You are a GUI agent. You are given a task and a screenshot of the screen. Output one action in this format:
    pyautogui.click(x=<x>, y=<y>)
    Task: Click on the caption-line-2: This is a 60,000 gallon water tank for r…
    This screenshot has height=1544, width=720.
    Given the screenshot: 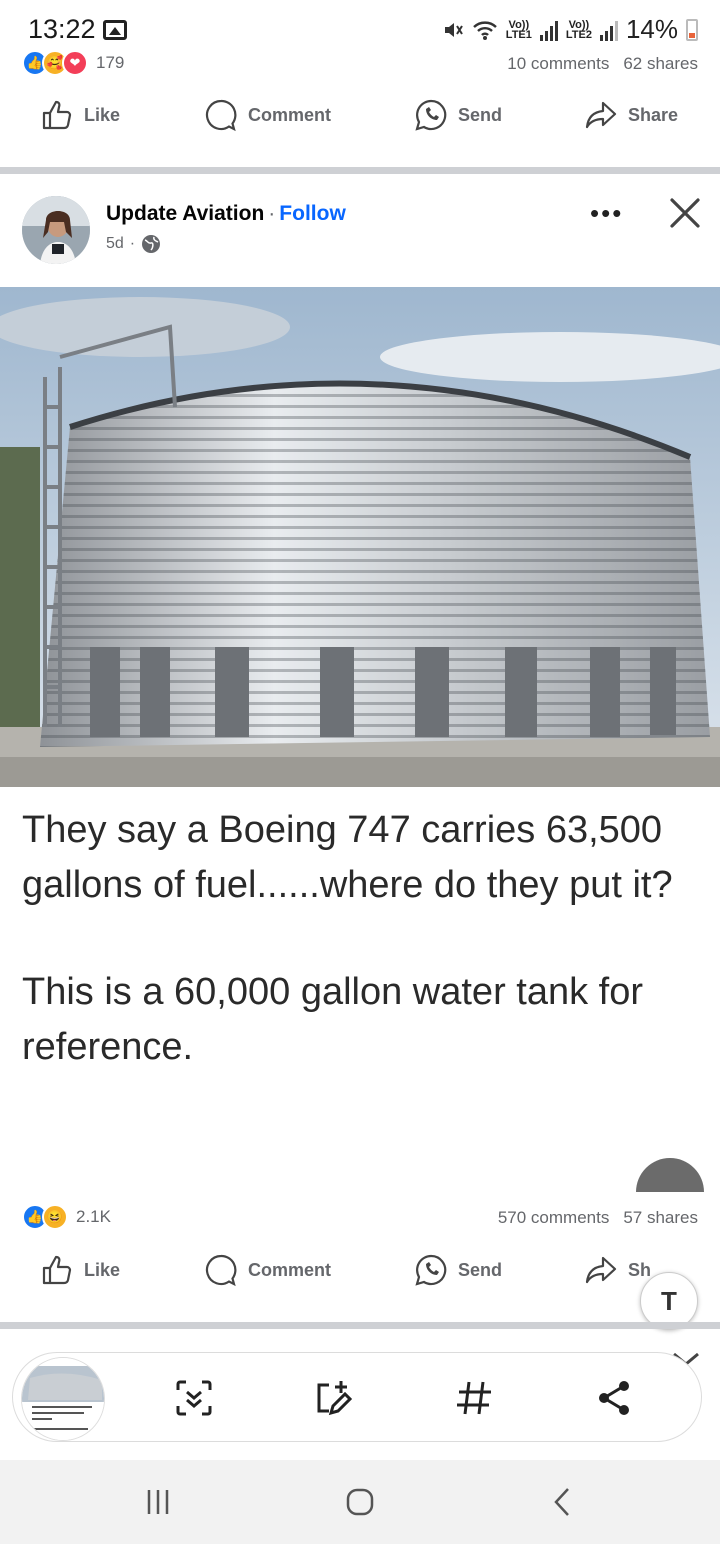 What is the action you would take?
    pyautogui.click(x=333, y=1019)
    